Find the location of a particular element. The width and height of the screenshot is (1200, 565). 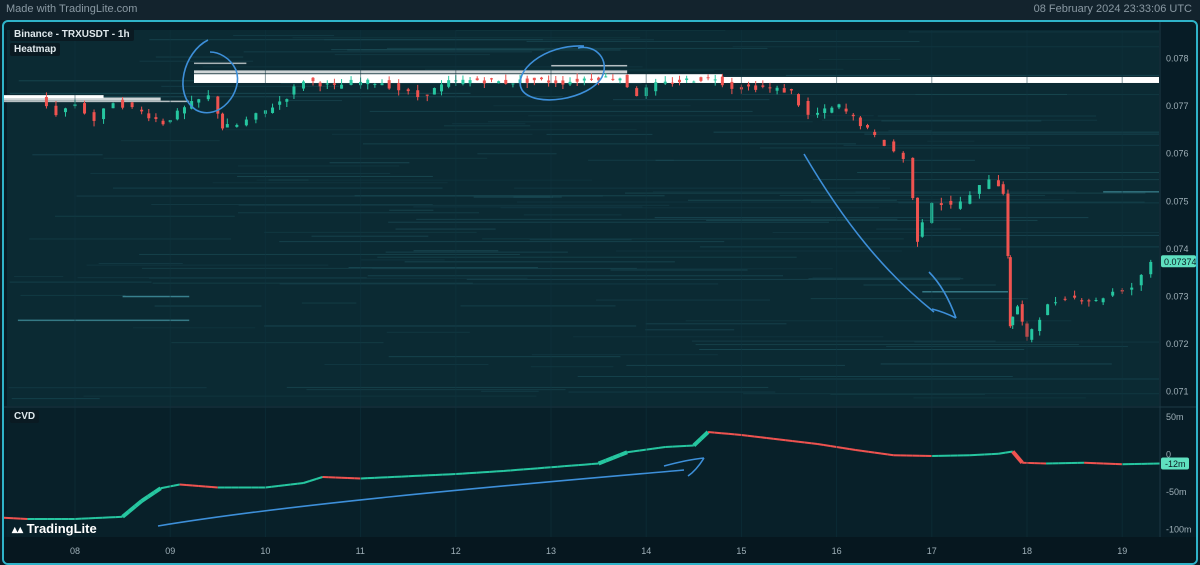

x-tick-9: 17 is located at coordinates (932, 551).